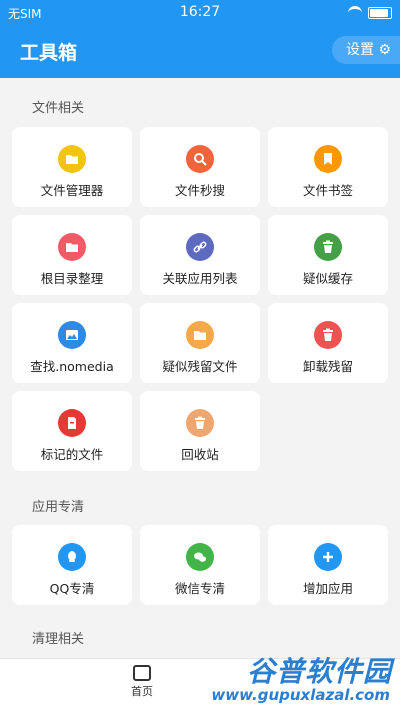 Image resolution: width=400 pixels, height=712 pixels. I want to click on tool-card-label: 标记的文件, so click(72, 454).